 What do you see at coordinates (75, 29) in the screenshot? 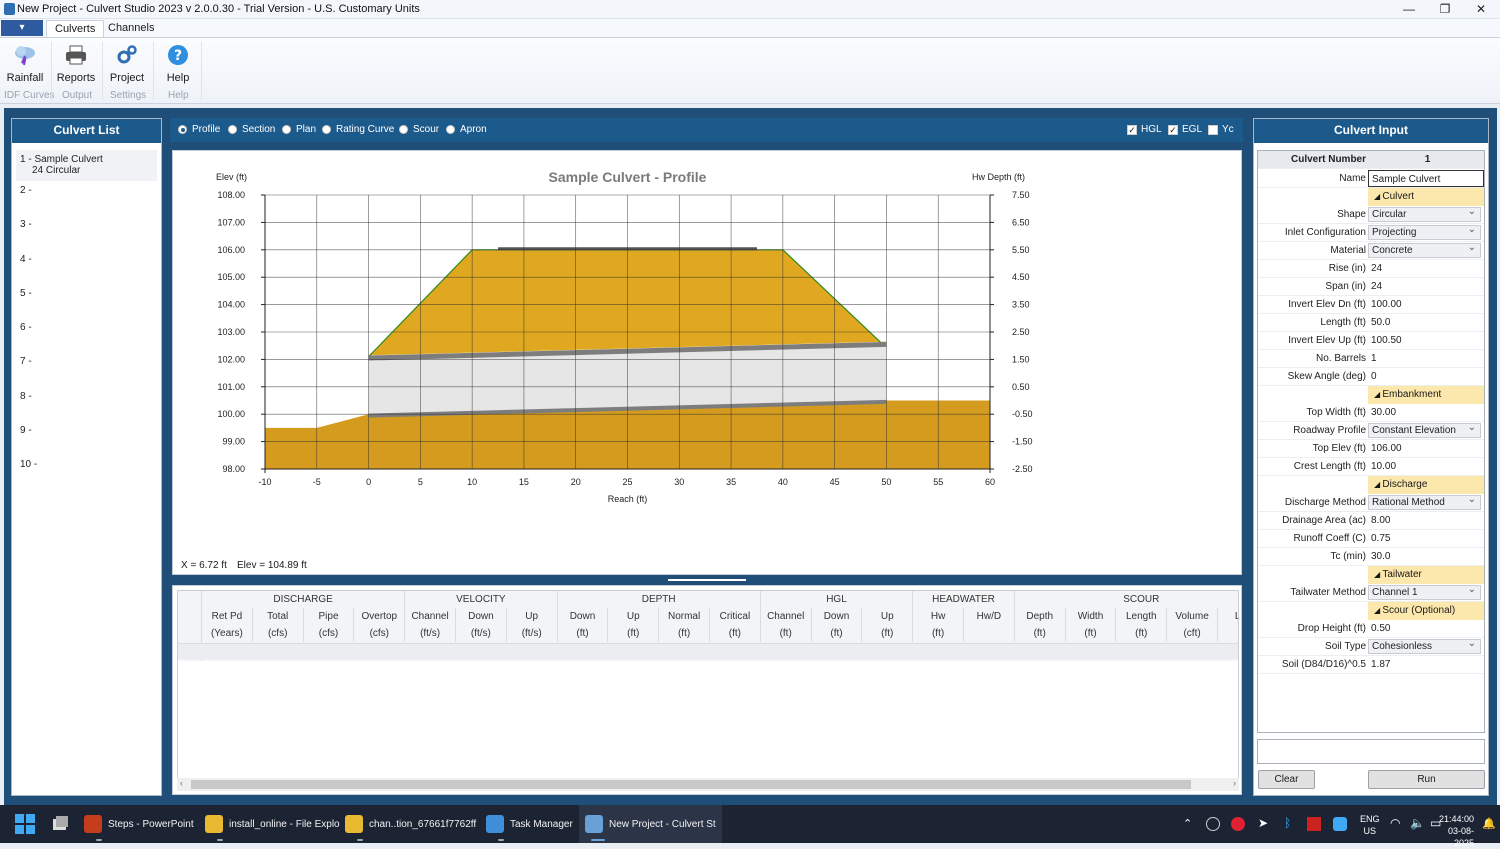
I see `tab-culverts: Culverts` at bounding box center [75, 29].